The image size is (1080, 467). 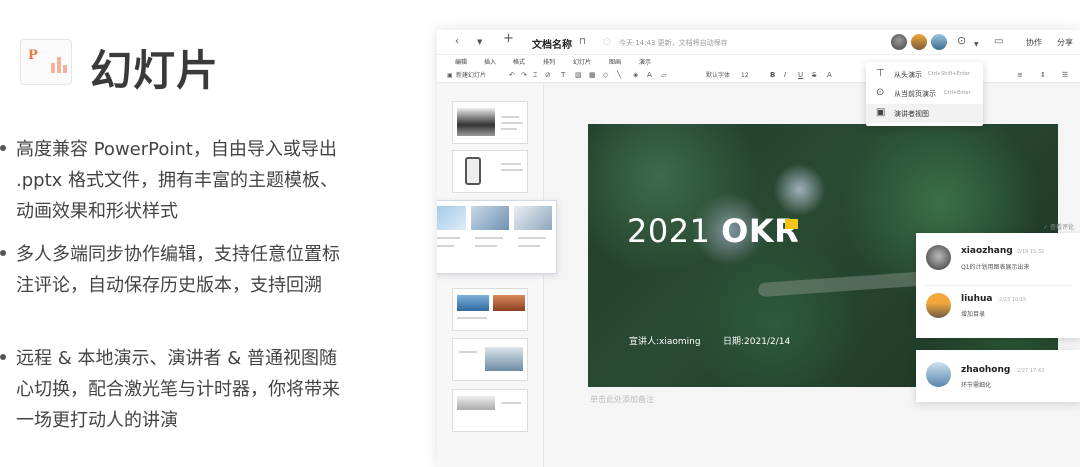 What do you see at coordinates (461, 61) in the screenshot?
I see `menu-edit: 编辑` at bounding box center [461, 61].